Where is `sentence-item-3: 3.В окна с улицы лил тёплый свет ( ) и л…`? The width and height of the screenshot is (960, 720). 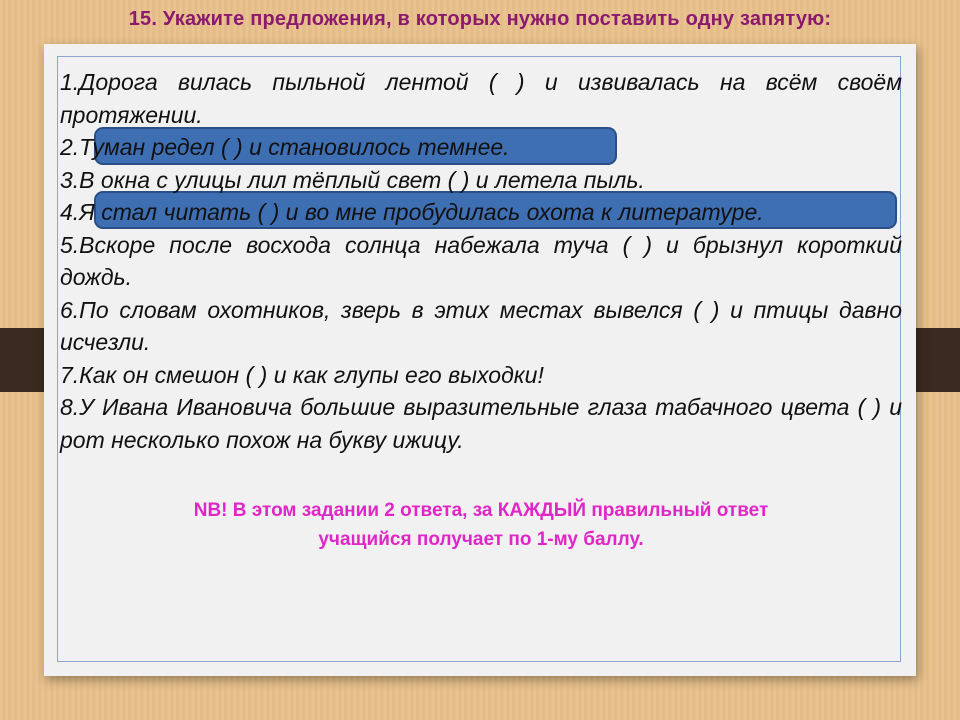 sentence-item-3: 3.В окна с улицы лил тёплый свет ( ) и л… is located at coordinates (352, 179).